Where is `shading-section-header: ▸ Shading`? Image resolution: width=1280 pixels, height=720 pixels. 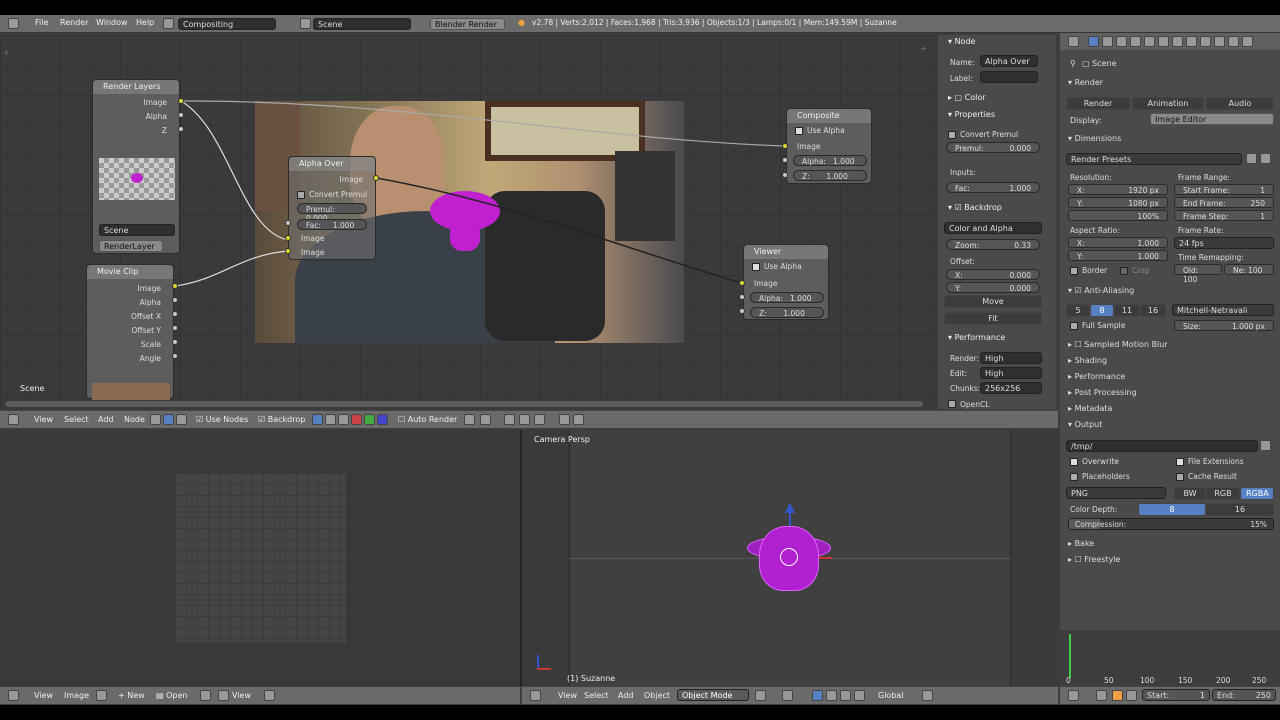 shading-section-header: ▸ Shading is located at coordinates (1087, 360).